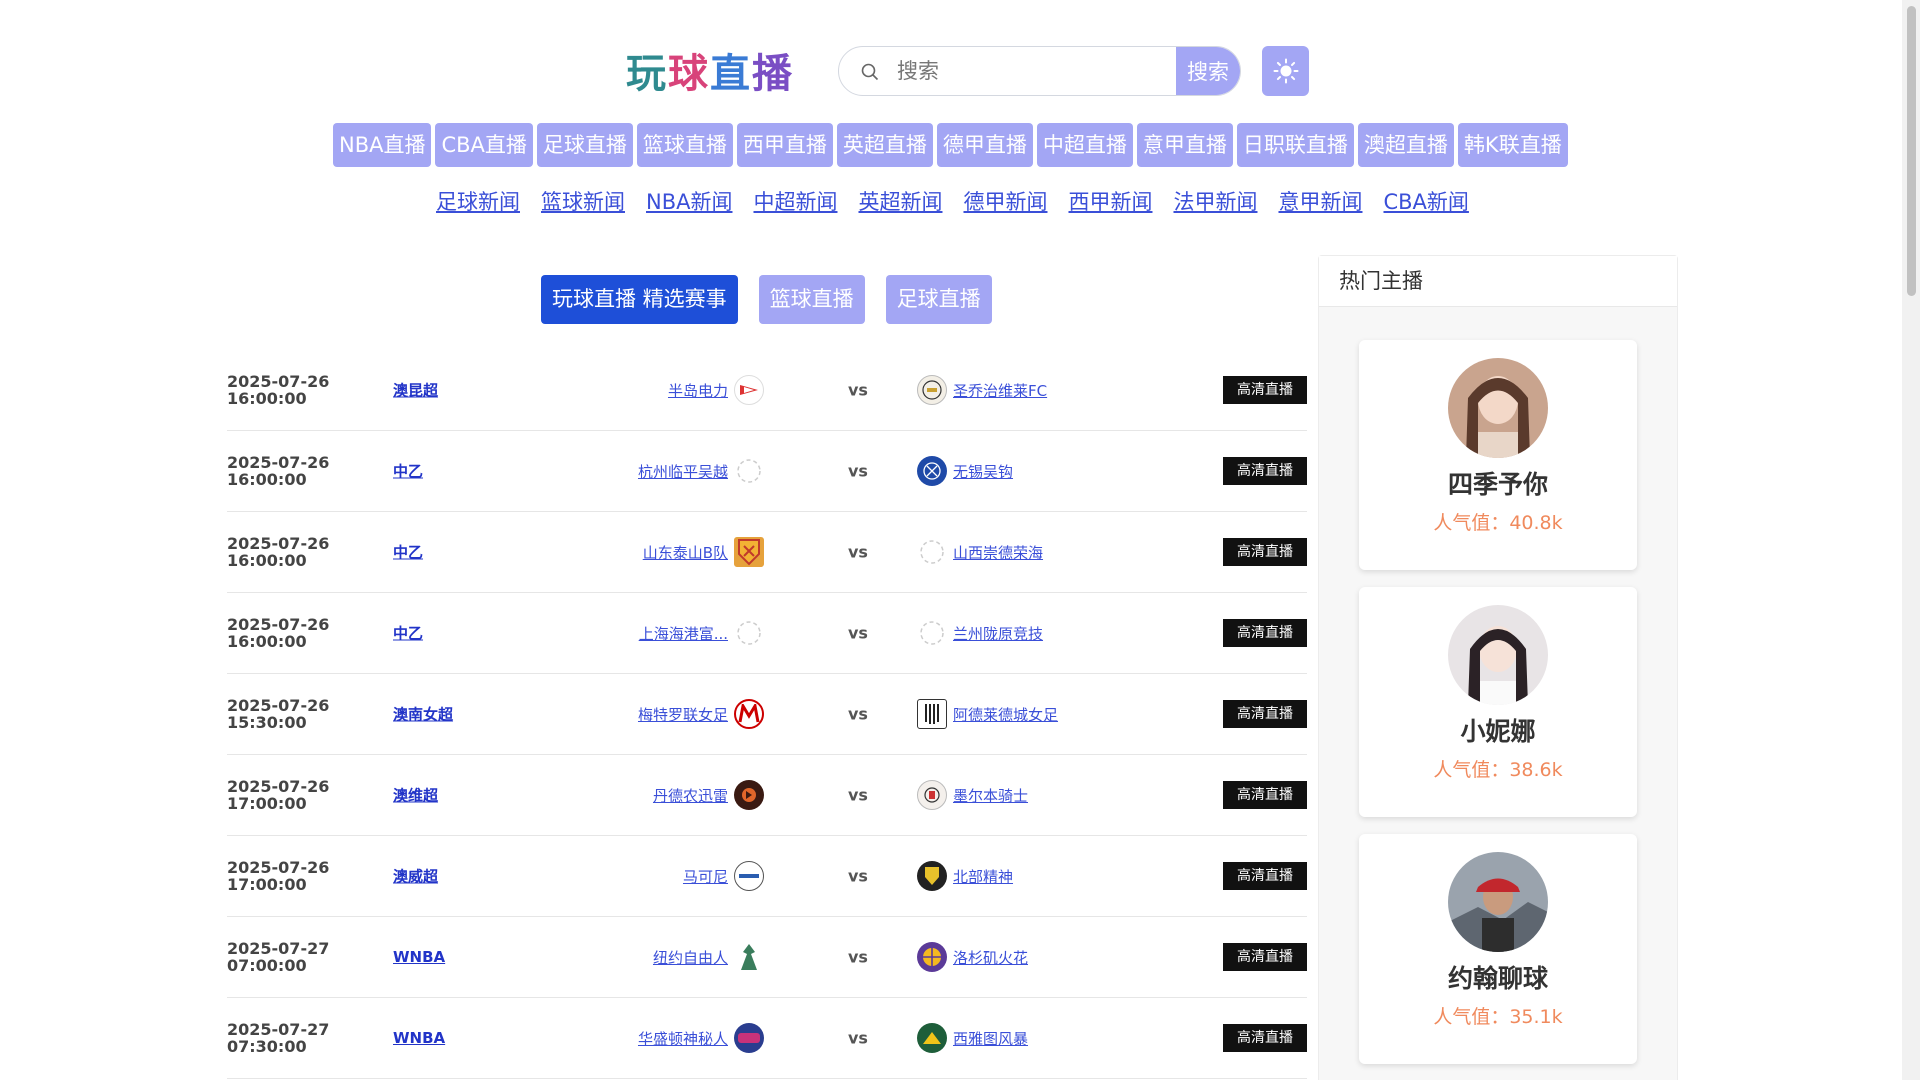  What do you see at coordinates (415, 390) in the screenshot?
I see `league-link: 澳昆超` at bounding box center [415, 390].